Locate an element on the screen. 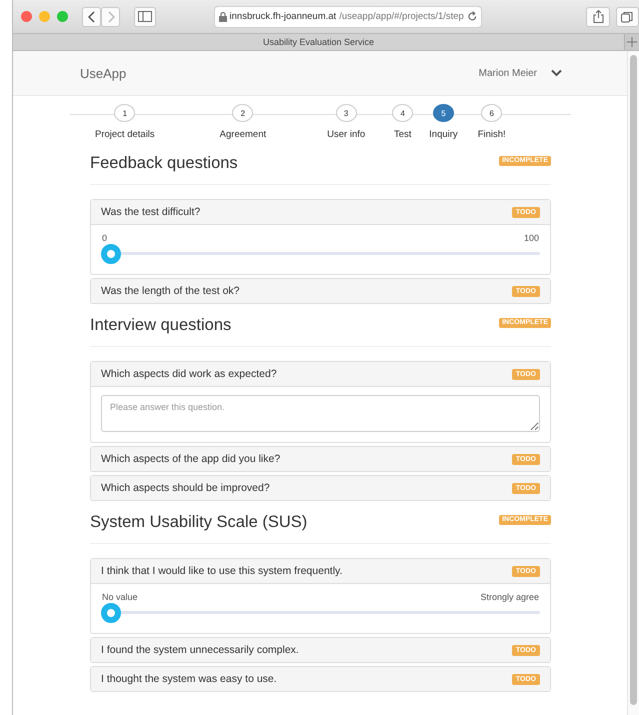  step-number: 1 is located at coordinates (125, 113).